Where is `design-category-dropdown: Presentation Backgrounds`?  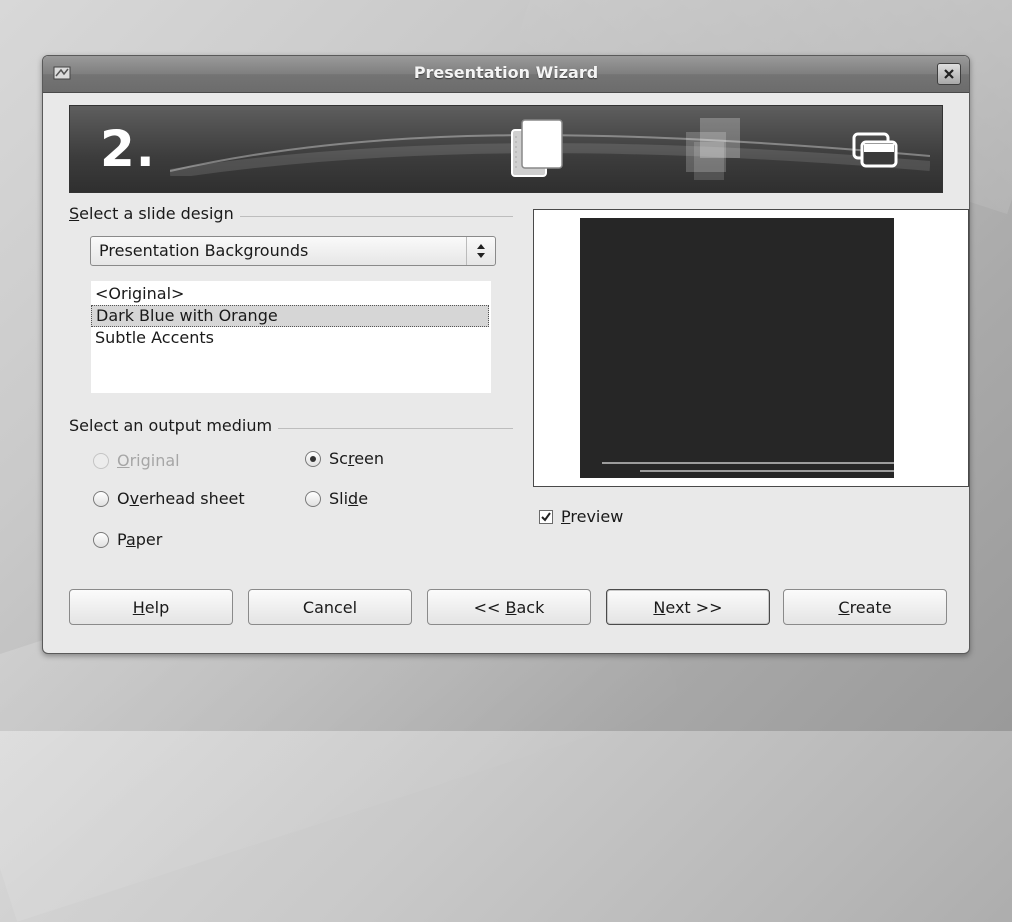
design-category-dropdown: Presentation Backgrounds is located at coordinates (293, 251).